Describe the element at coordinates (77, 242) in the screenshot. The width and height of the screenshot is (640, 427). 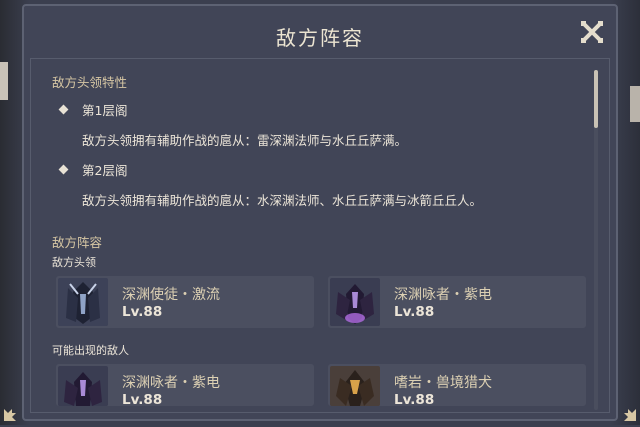
I see `lineup-heading: 敌方阵容` at that location.